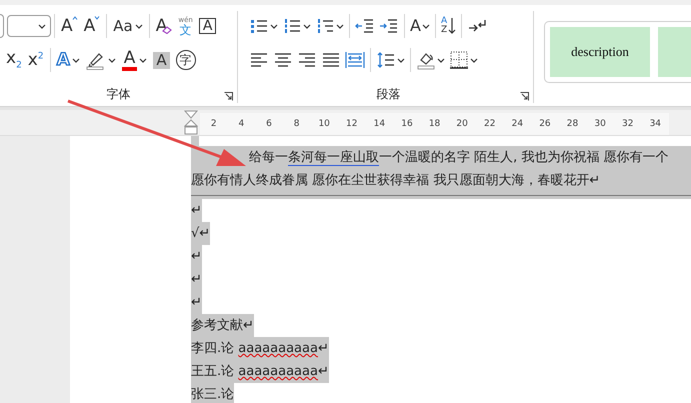 This screenshot has height=403, width=691. Describe the element at coordinates (351, 124) in the screenshot. I see `ruler-number: 12` at that location.